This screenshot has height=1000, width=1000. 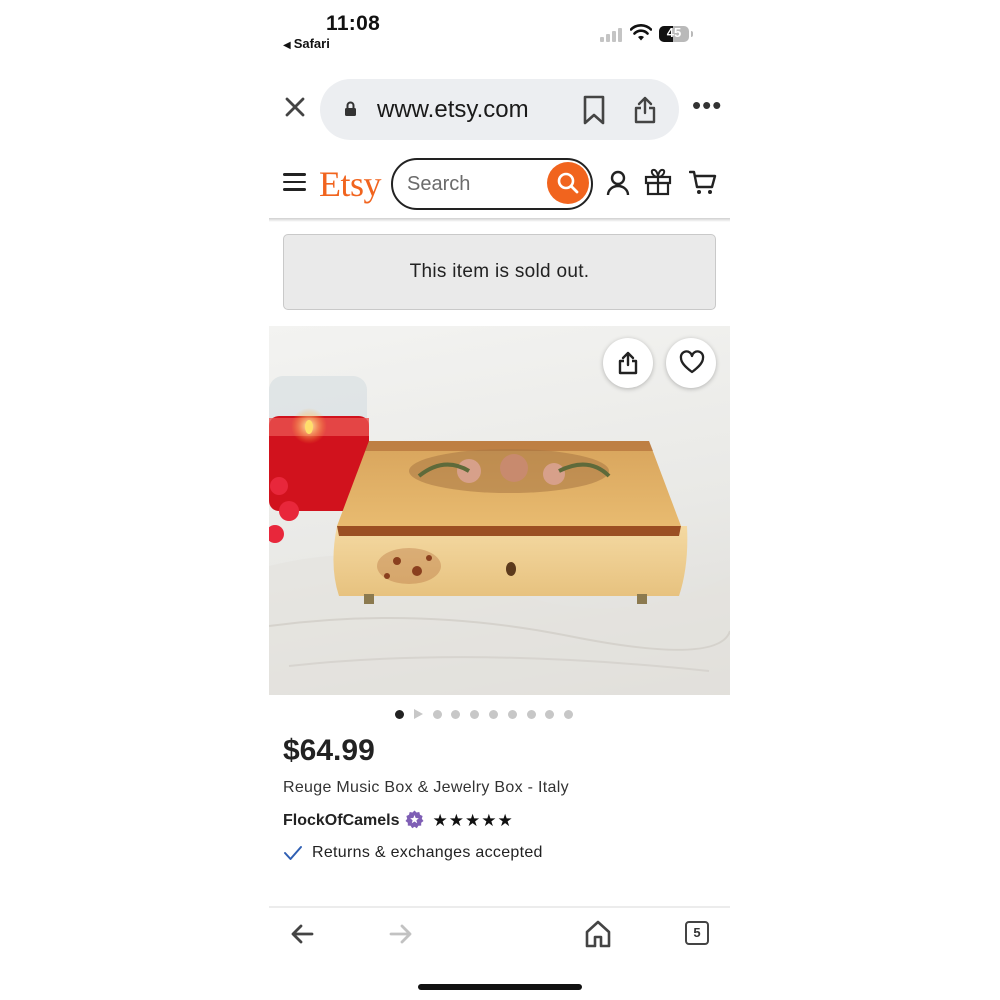 I want to click on bookmark-icon, so click(x=594, y=112).